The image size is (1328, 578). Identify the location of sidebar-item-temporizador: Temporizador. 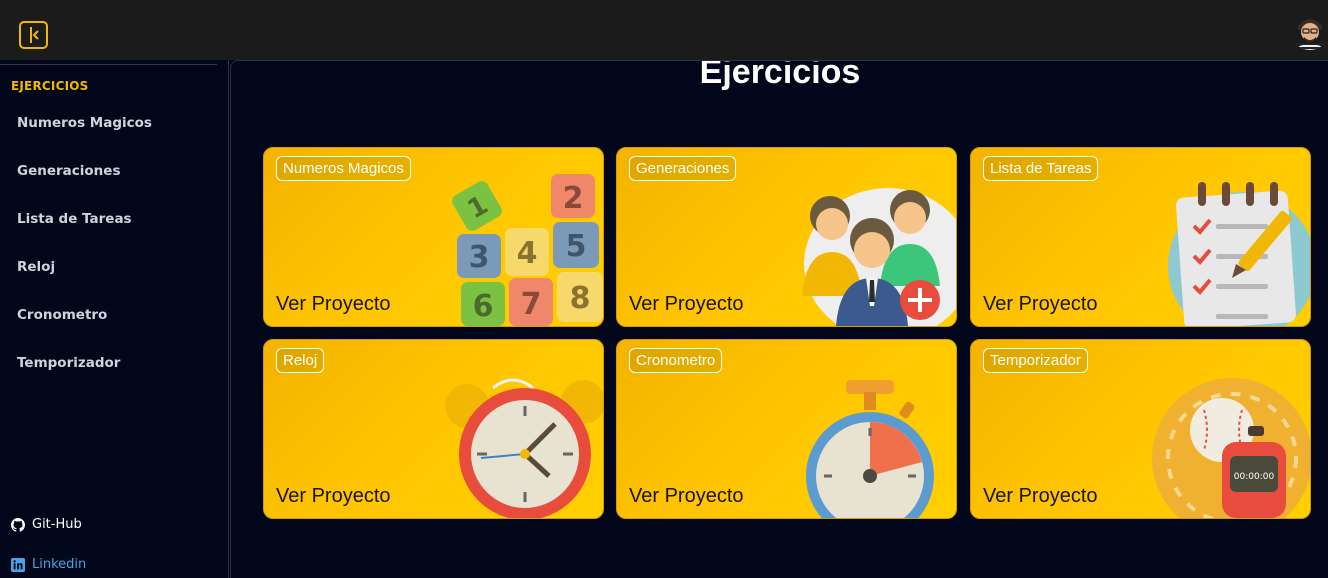
(68, 363).